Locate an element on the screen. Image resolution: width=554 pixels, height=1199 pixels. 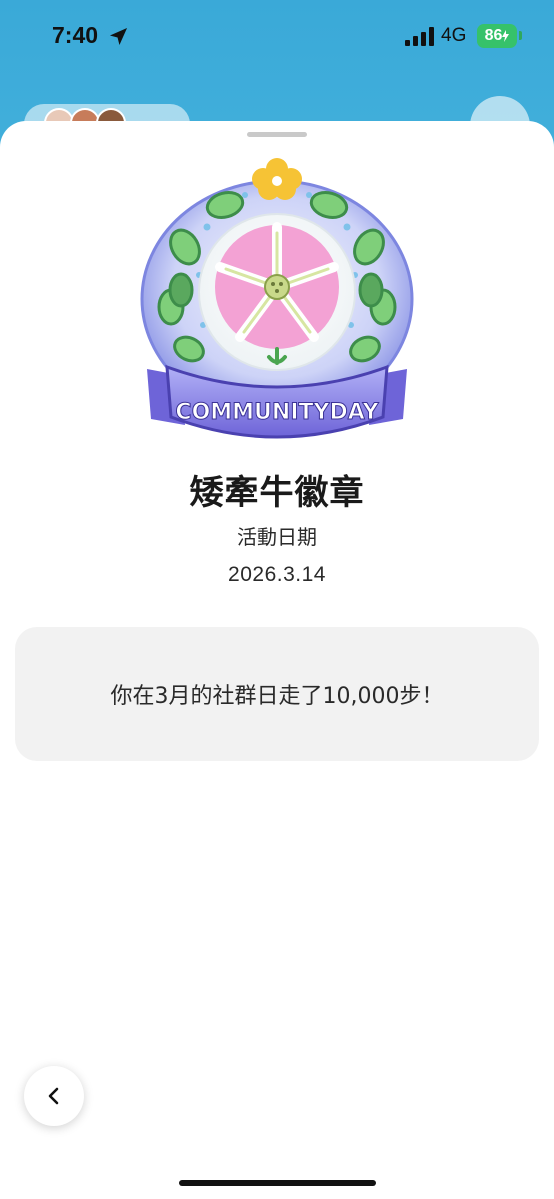
battery-indicator: 86 is located at coordinates (497, 36).